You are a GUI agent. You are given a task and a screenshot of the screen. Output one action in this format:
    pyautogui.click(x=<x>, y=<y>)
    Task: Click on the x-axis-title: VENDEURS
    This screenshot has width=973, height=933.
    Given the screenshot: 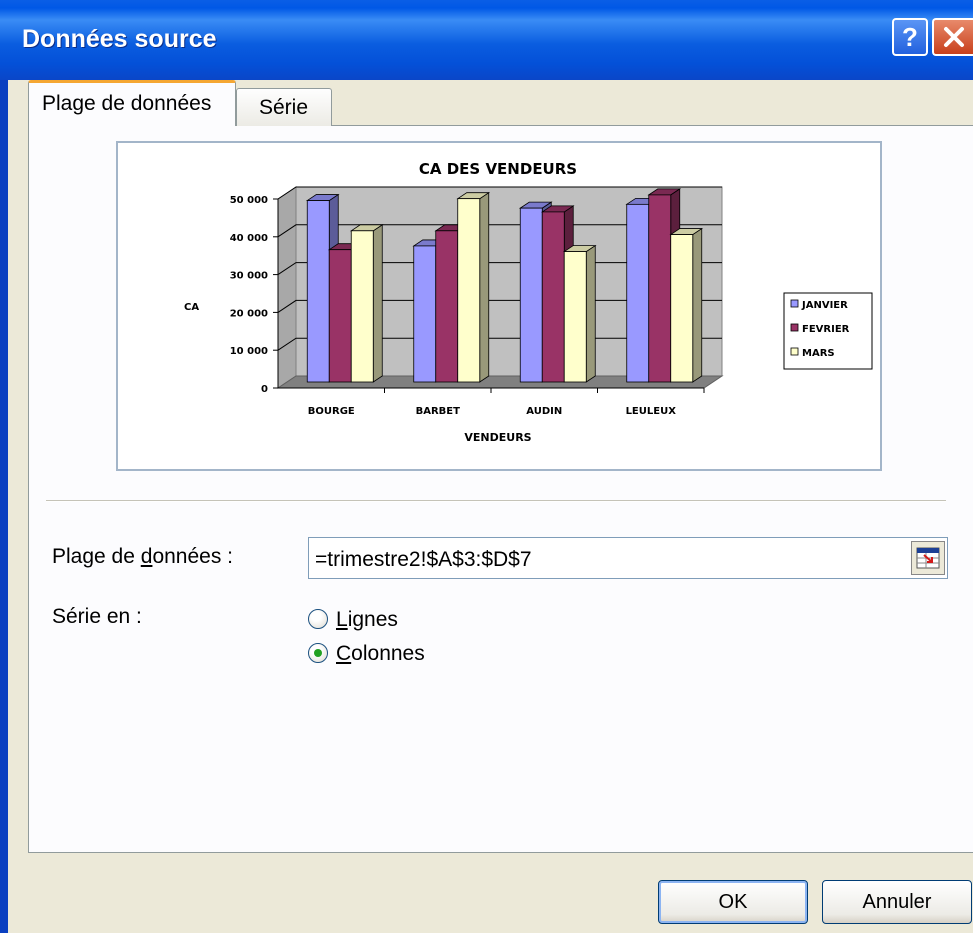 What is the action you would take?
    pyautogui.click(x=497, y=437)
    